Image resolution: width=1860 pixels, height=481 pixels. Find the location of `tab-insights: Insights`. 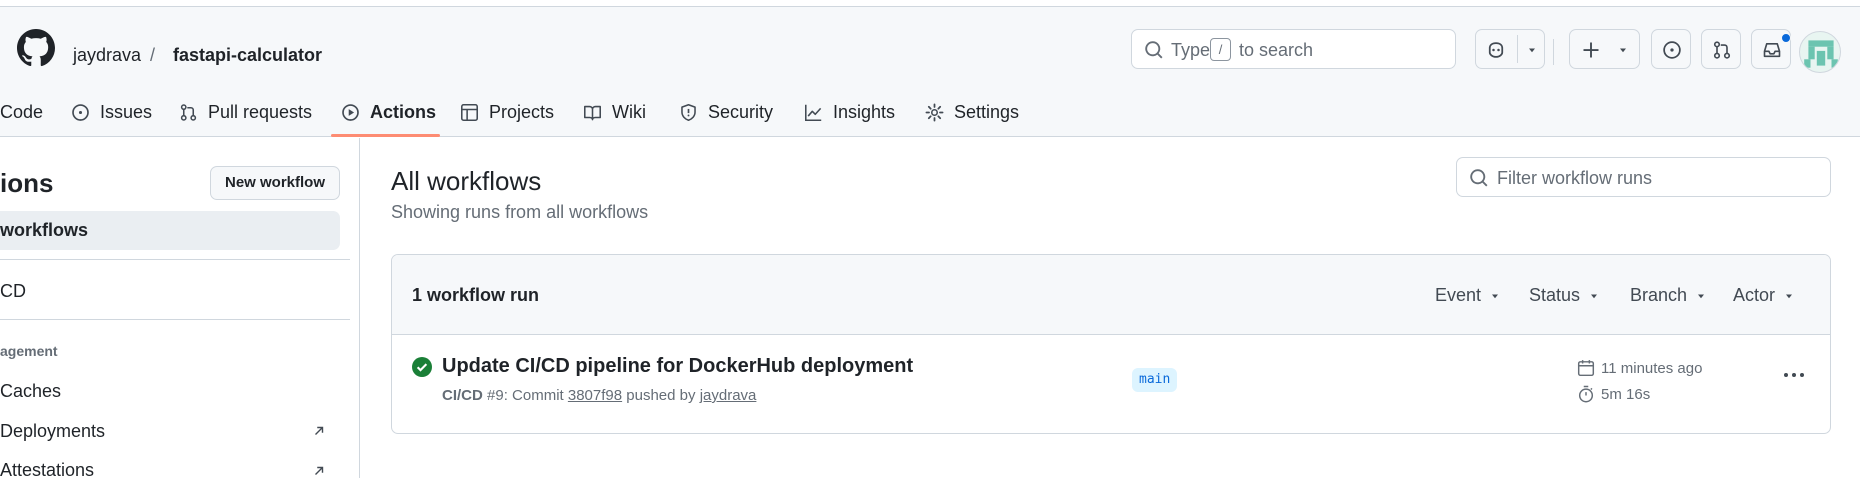

tab-insights: Insights is located at coordinates (849, 112).